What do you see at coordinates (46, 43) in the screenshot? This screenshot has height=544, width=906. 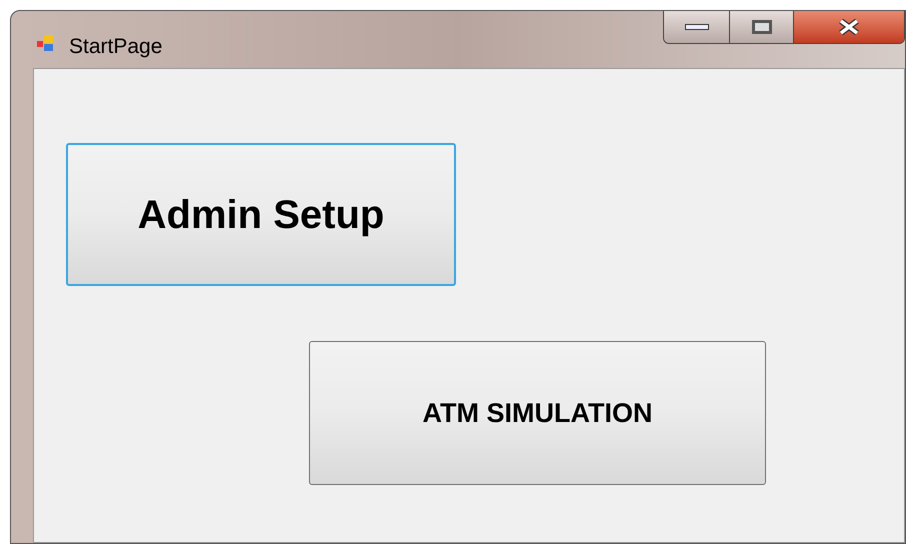 I see `app-icon` at bounding box center [46, 43].